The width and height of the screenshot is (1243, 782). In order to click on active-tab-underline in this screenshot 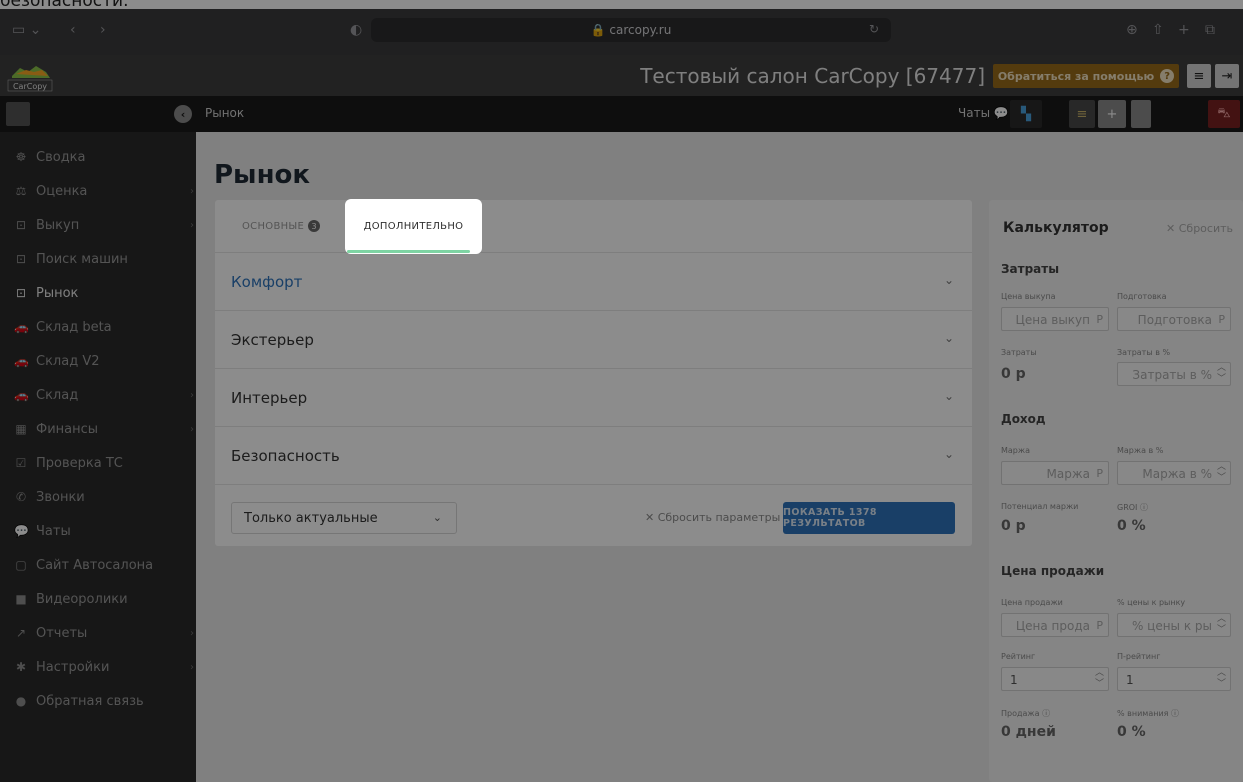, I will do `click(408, 251)`.